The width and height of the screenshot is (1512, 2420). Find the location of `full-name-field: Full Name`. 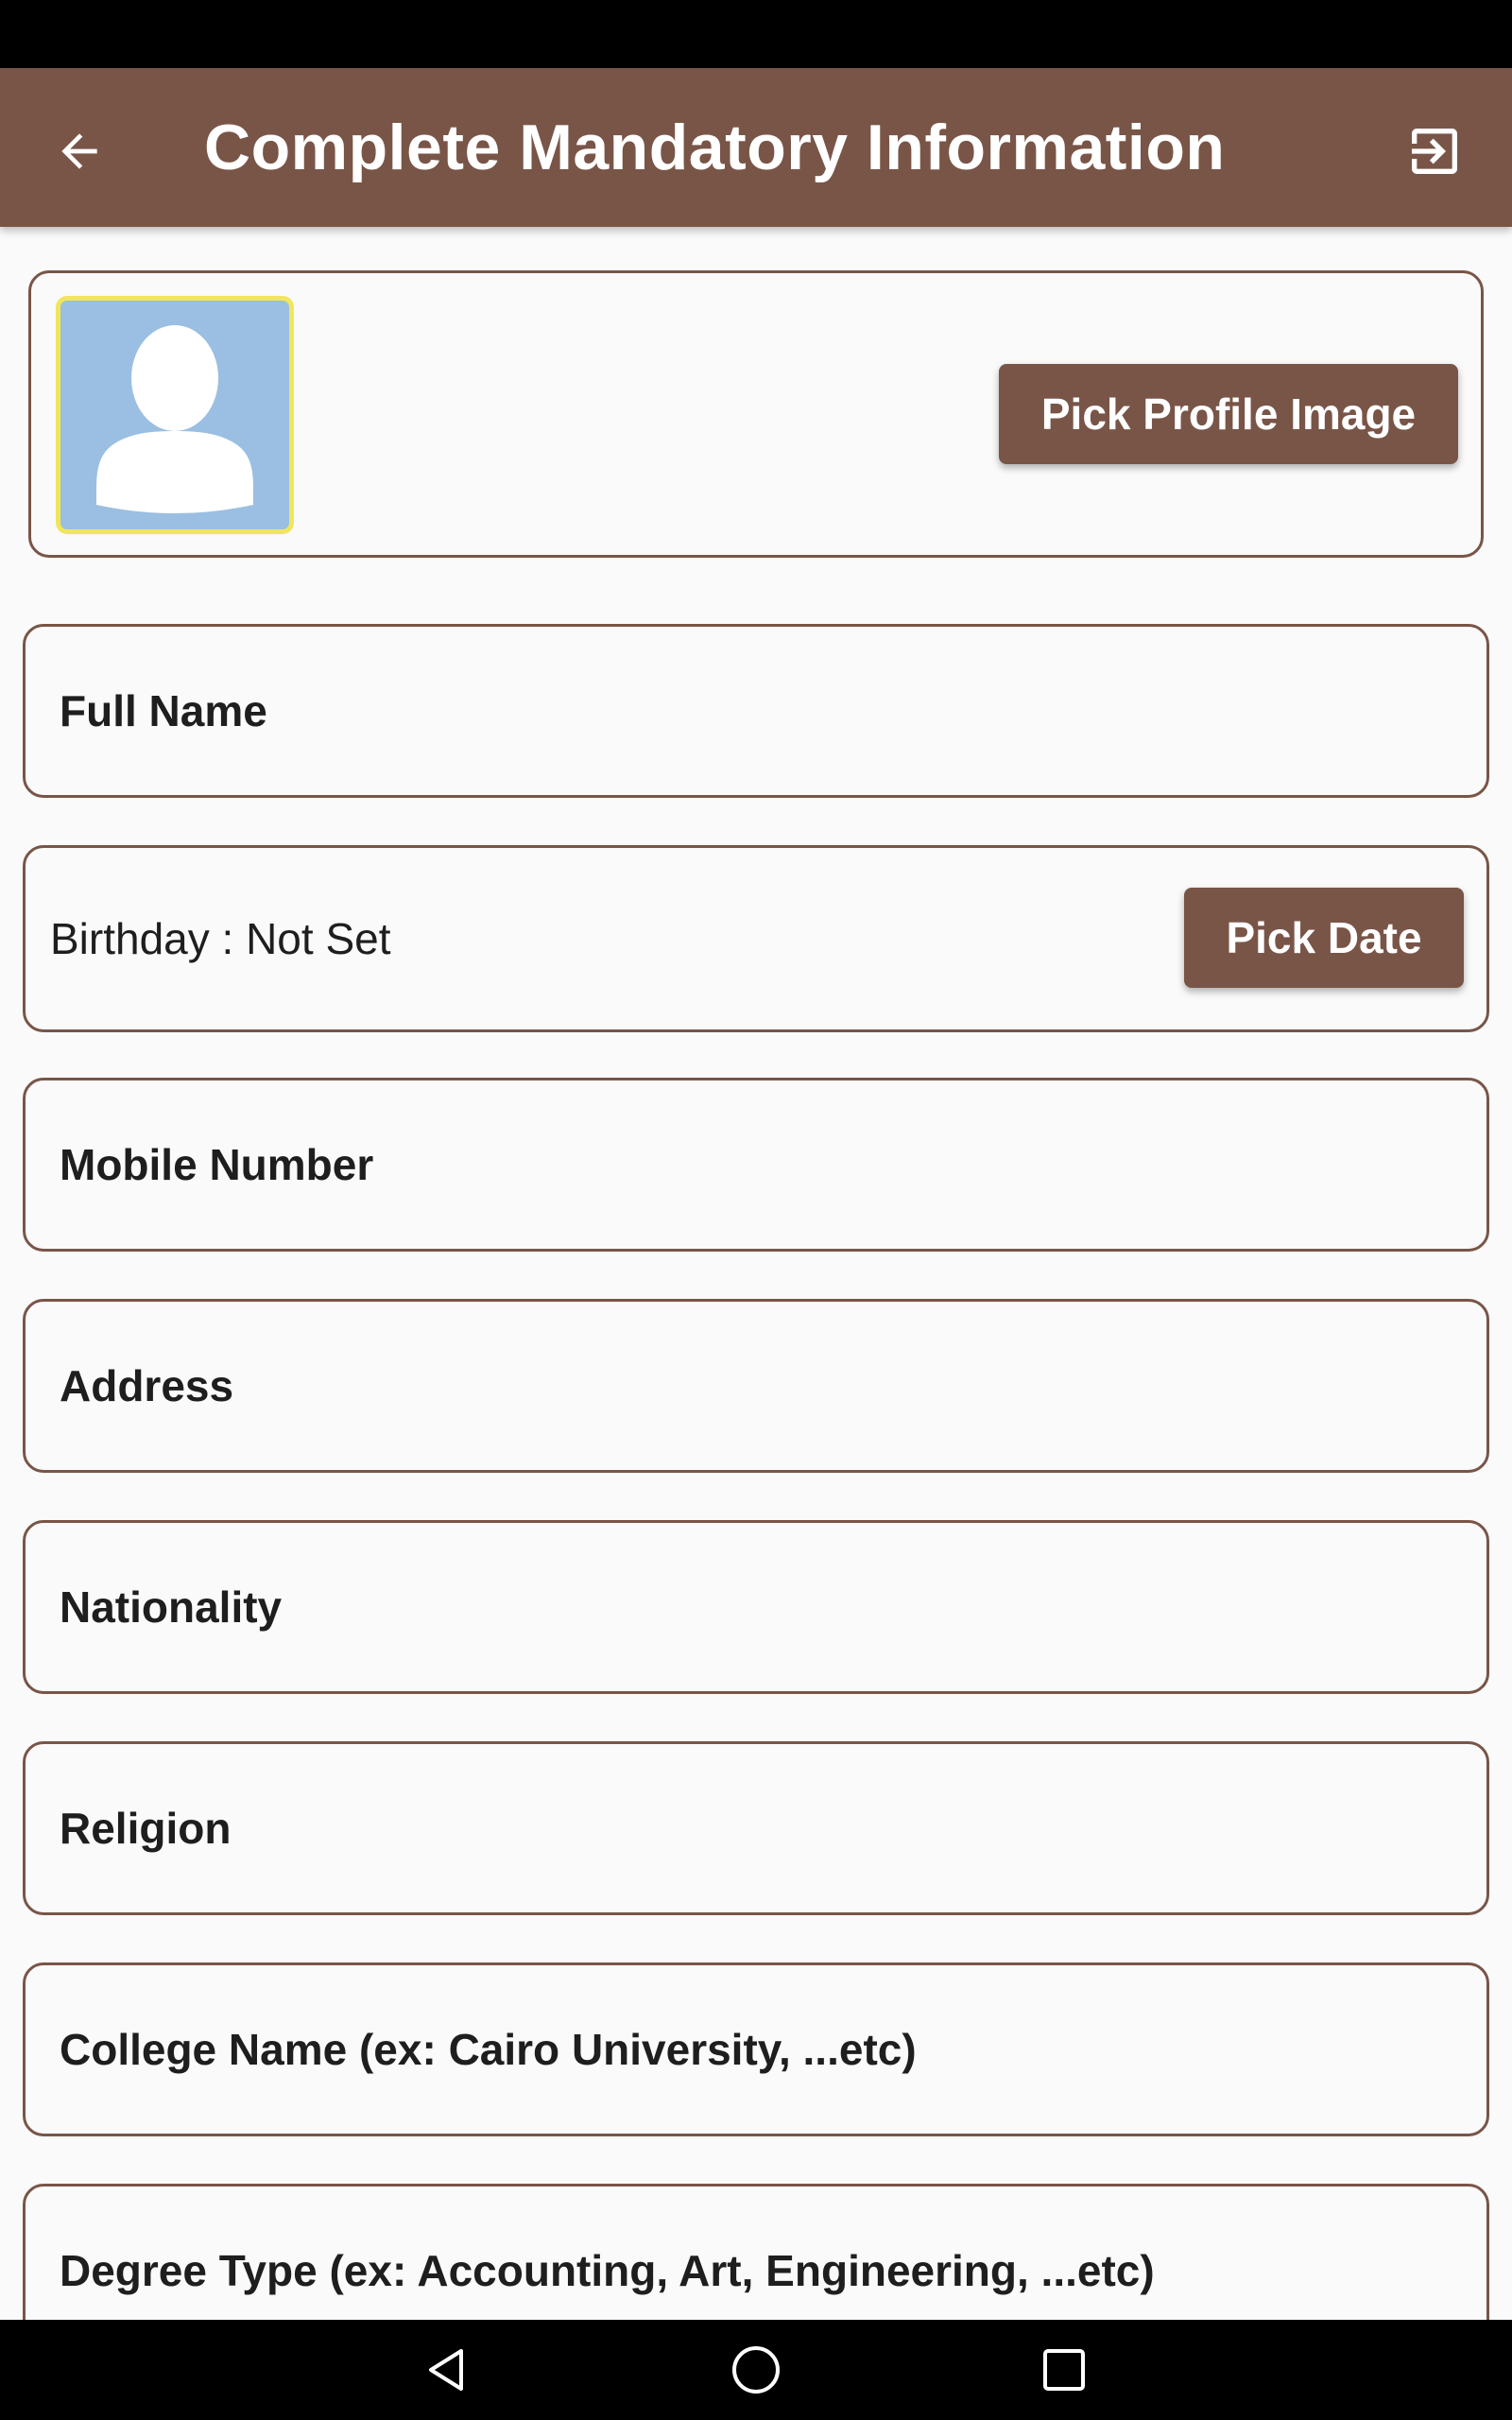

full-name-field: Full Name is located at coordinates (756, 711).